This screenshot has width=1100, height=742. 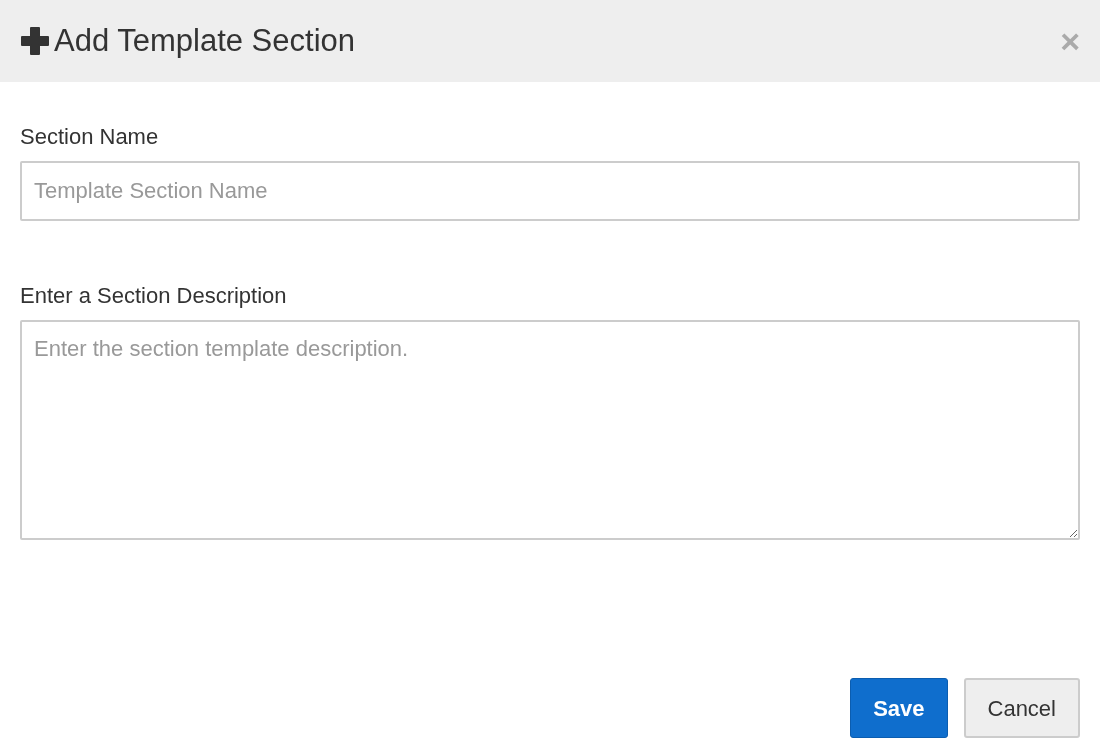 What do you see at coordinates (550, 191) in the screenshot?
I see `name-field: Template Section Name` at bounding box center [550, 191].